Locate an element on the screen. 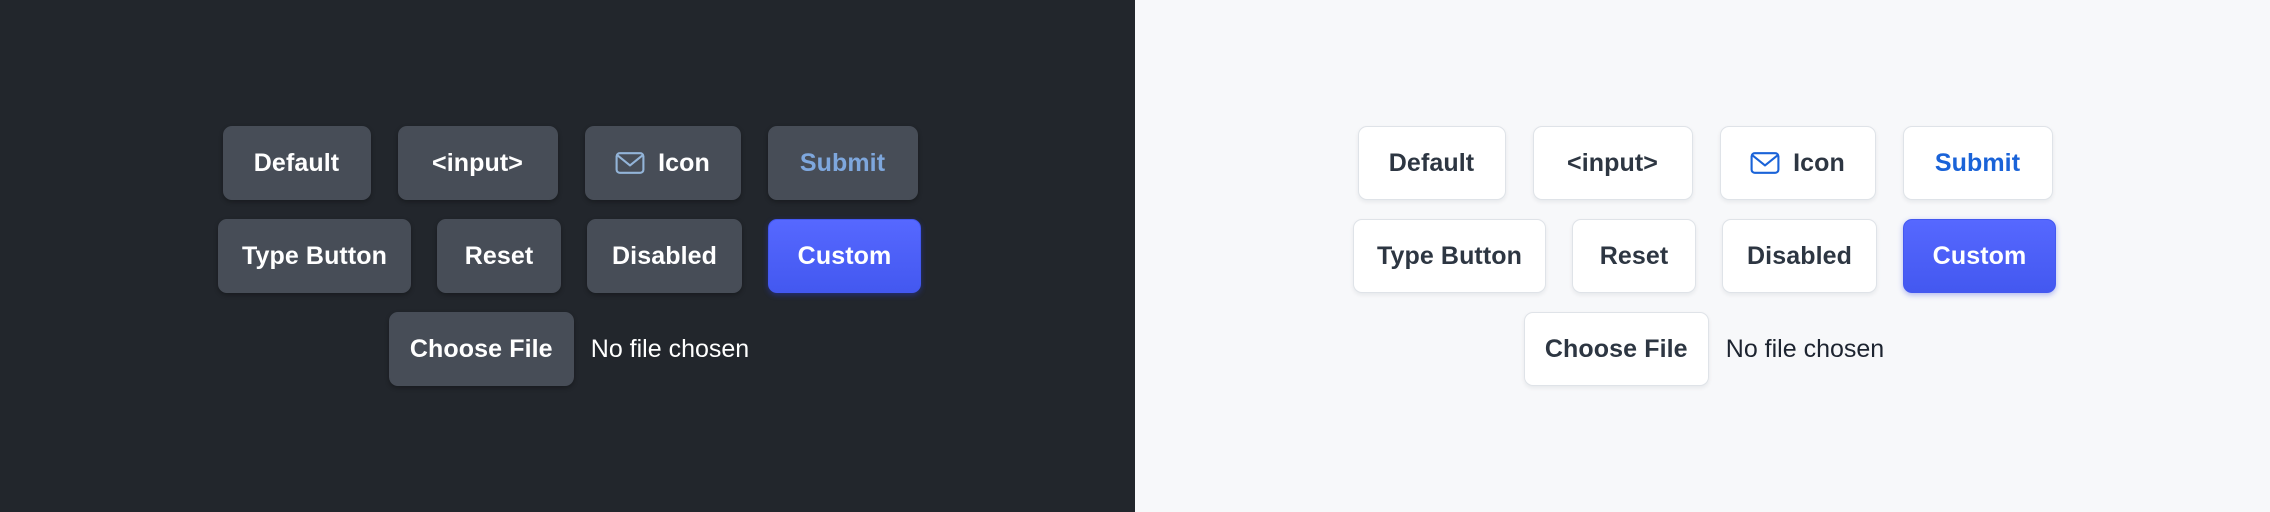 This screenshot has width=2270, height=512. light-button-row-1: Default <input> Icon Submit is located at coordinates (1705, 163).